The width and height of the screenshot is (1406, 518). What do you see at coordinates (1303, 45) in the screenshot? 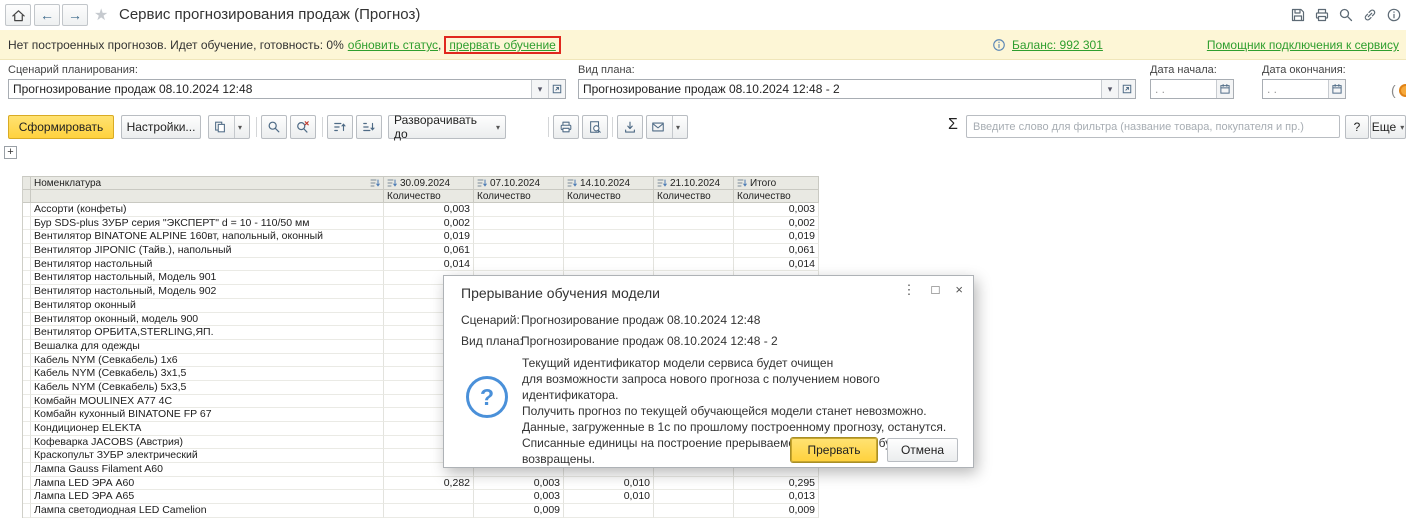
I see `service-assistant-link: Помощник подключения к сервису` at bounding box center [1303, 45].